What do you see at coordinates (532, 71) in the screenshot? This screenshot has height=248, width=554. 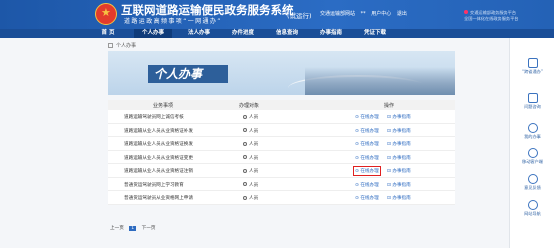 I see `sidebar-label: “跨省通办”` at bounding box center [532, 71].